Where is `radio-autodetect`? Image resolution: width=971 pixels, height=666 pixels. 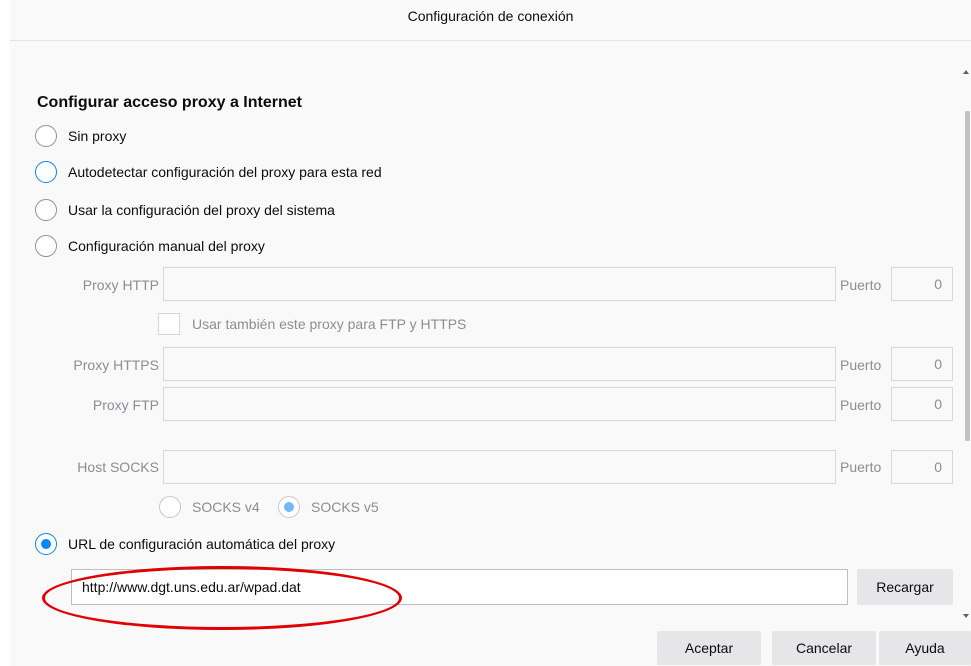 radio-autodetect is located at coordinates (46, 172).